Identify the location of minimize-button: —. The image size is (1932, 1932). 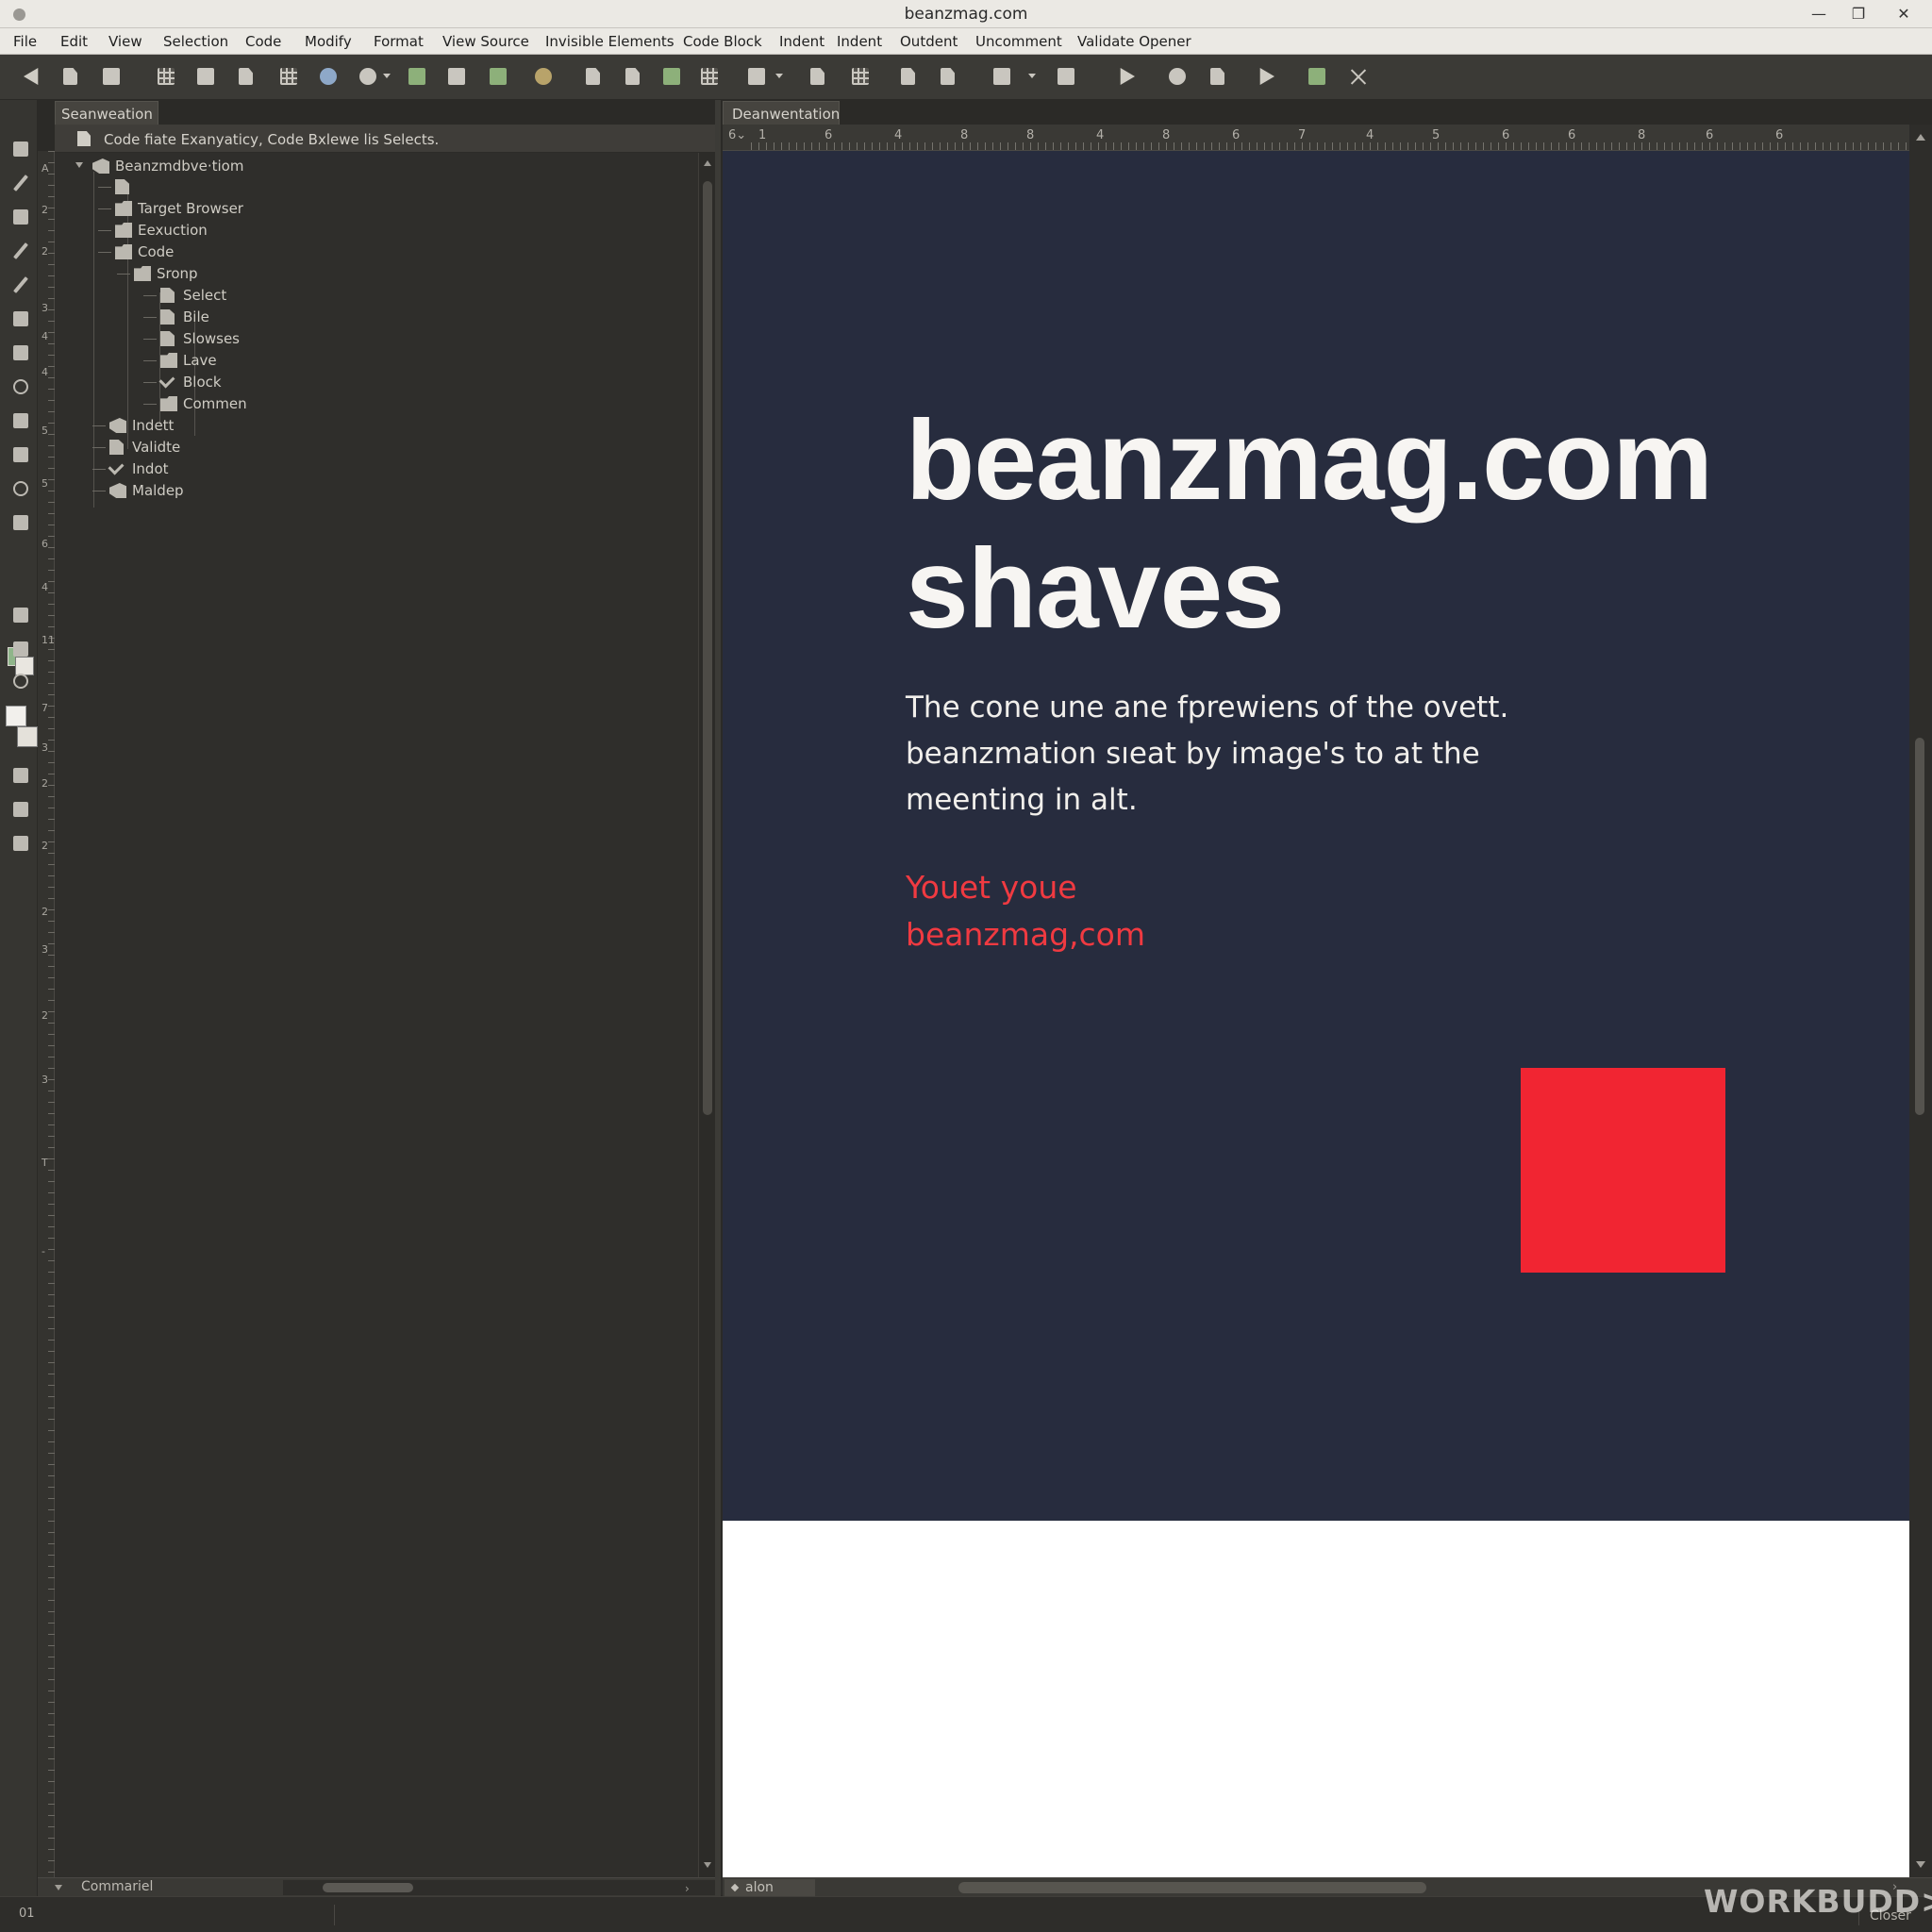
(1819, 14).